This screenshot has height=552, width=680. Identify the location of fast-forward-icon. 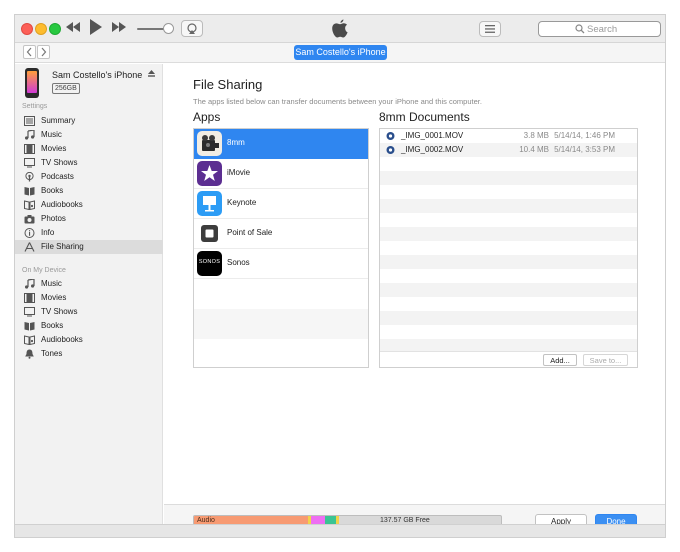
(119, 28).